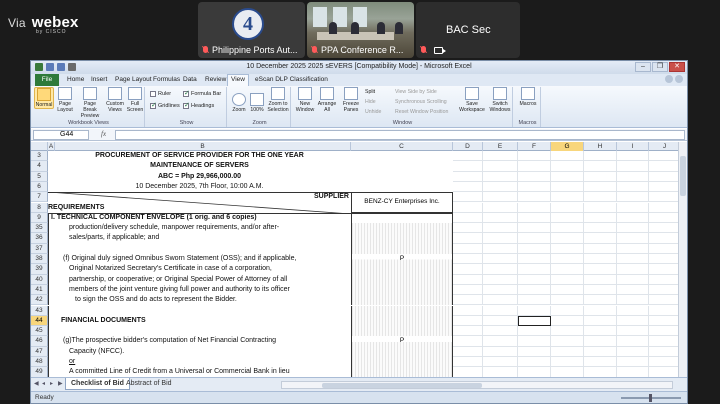 The image size is (720, 404). I want to click on formula-input, so click(400, 135).